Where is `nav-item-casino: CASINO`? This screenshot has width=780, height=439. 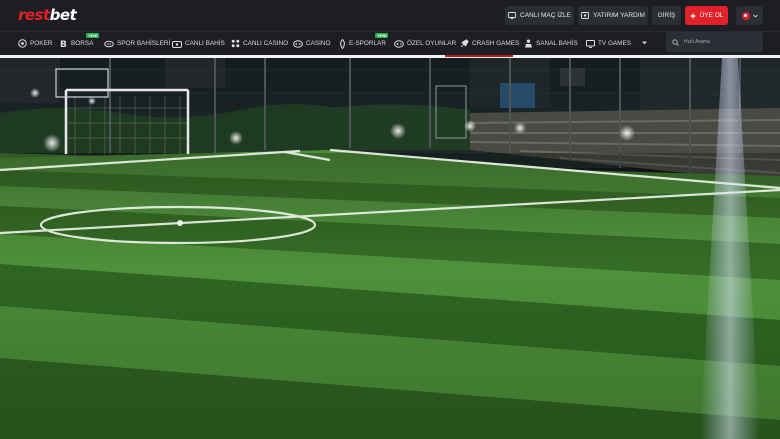
nav-item-casino: CASINO is located at coordinates (312, 43).